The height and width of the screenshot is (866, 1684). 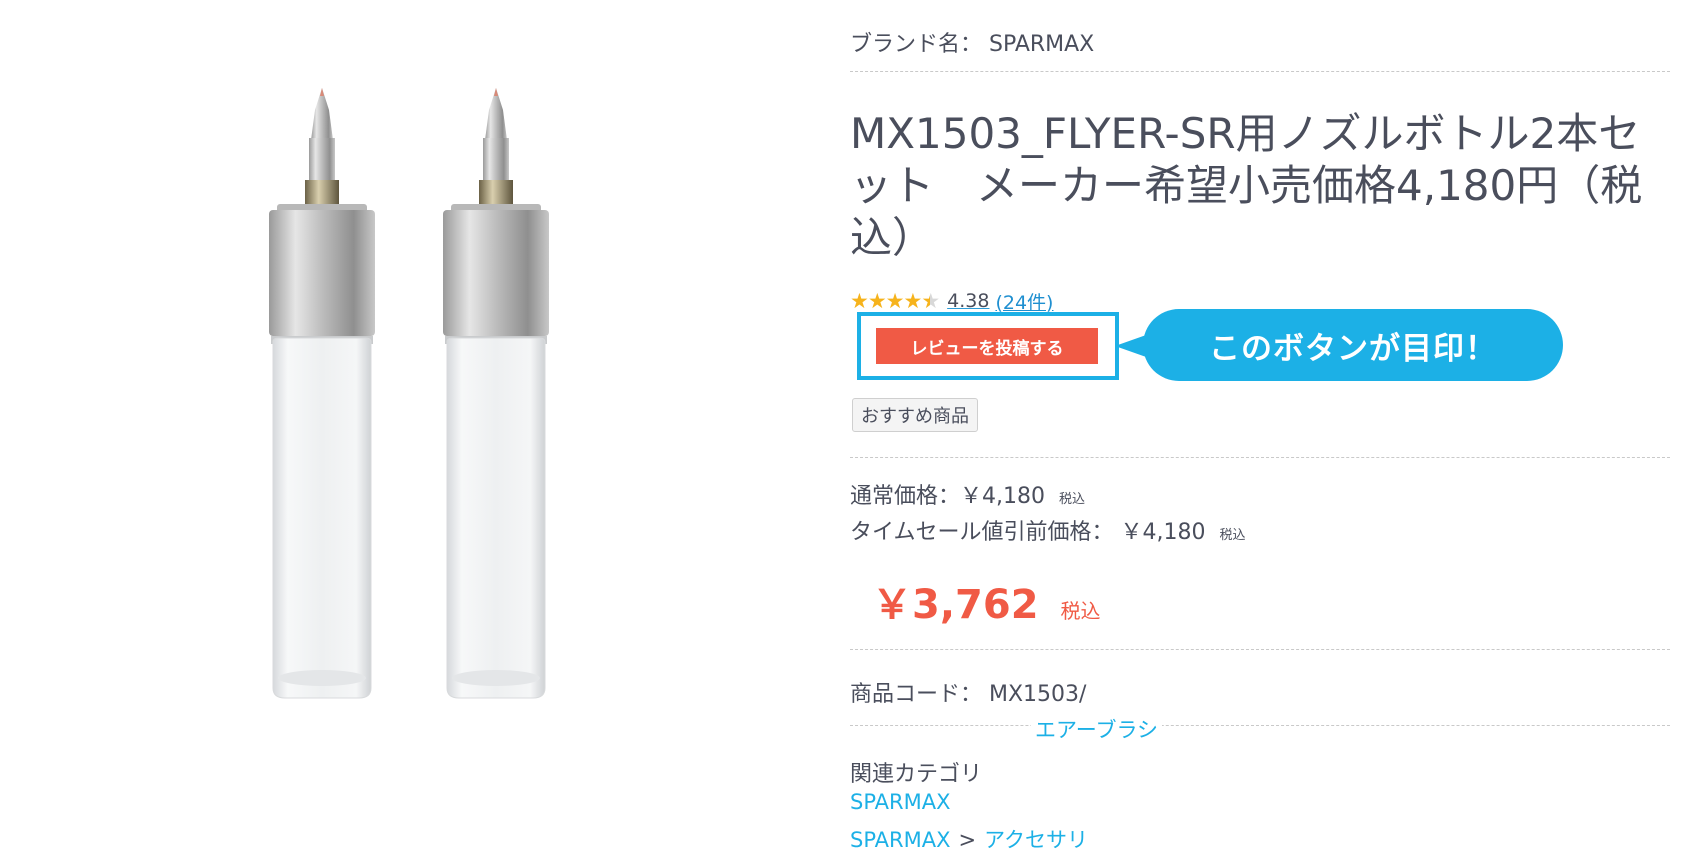 I want to click on category-link-sparmax: SPARMAX, so click(x=900, y=802).